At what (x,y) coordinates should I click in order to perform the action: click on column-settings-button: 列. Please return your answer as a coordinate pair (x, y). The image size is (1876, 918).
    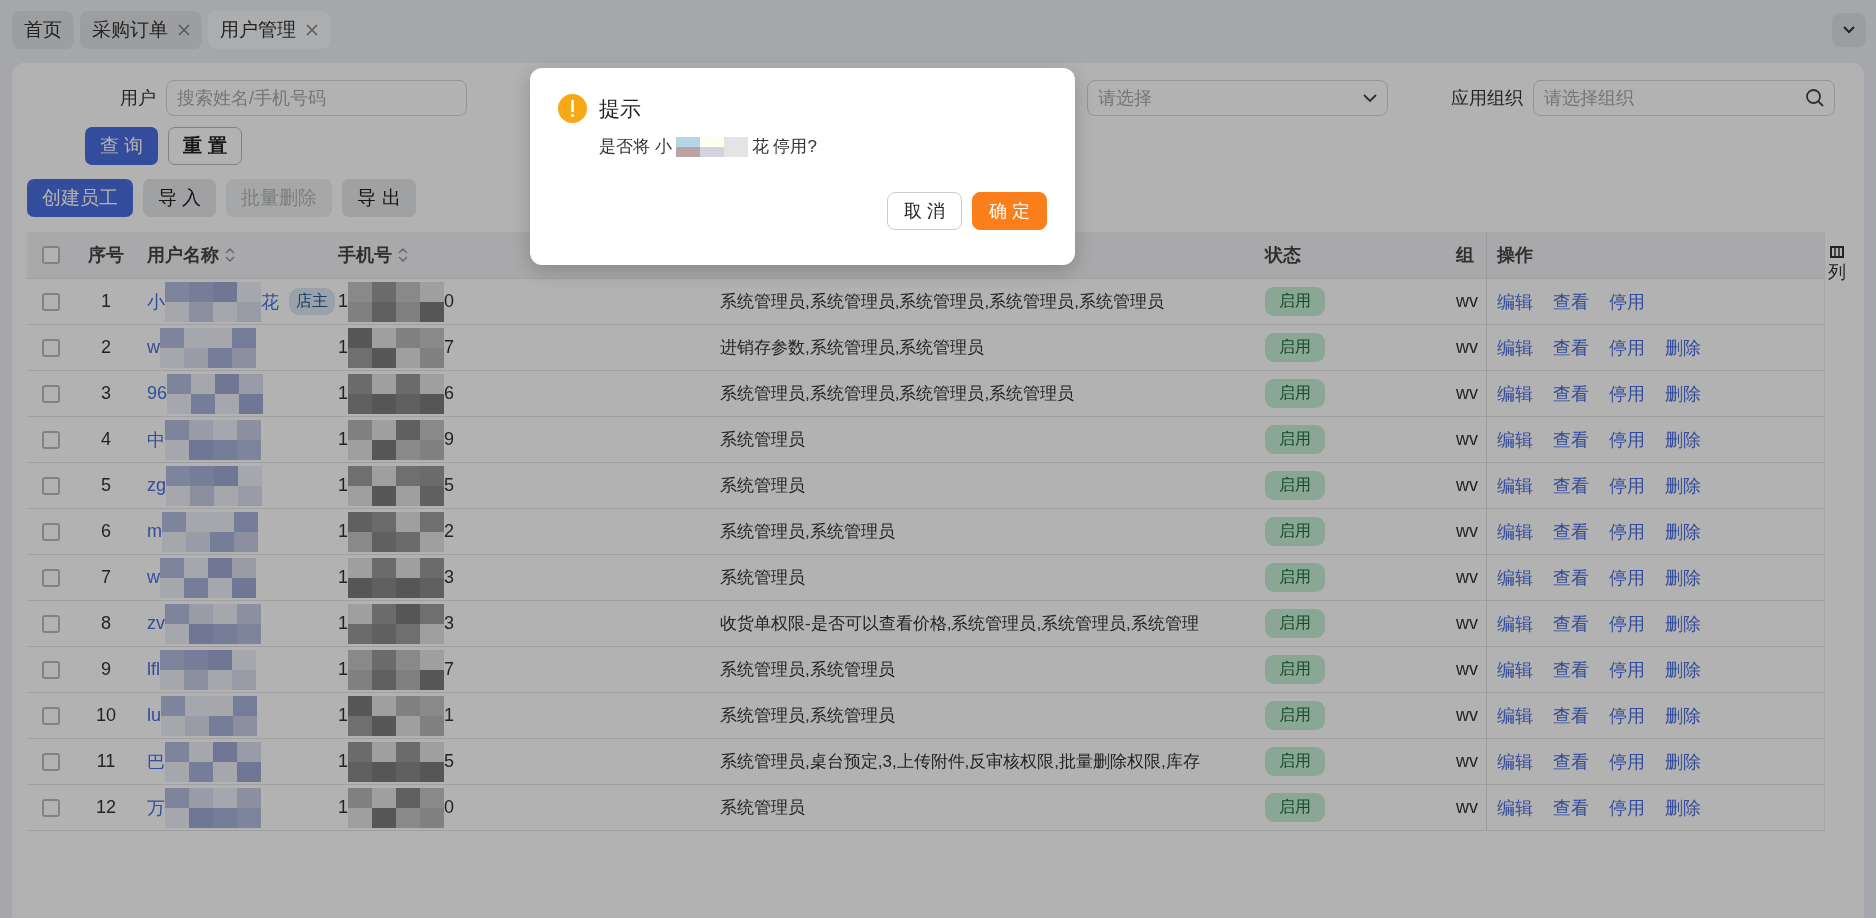
    Looking at the image, I should click on (1836, 531).